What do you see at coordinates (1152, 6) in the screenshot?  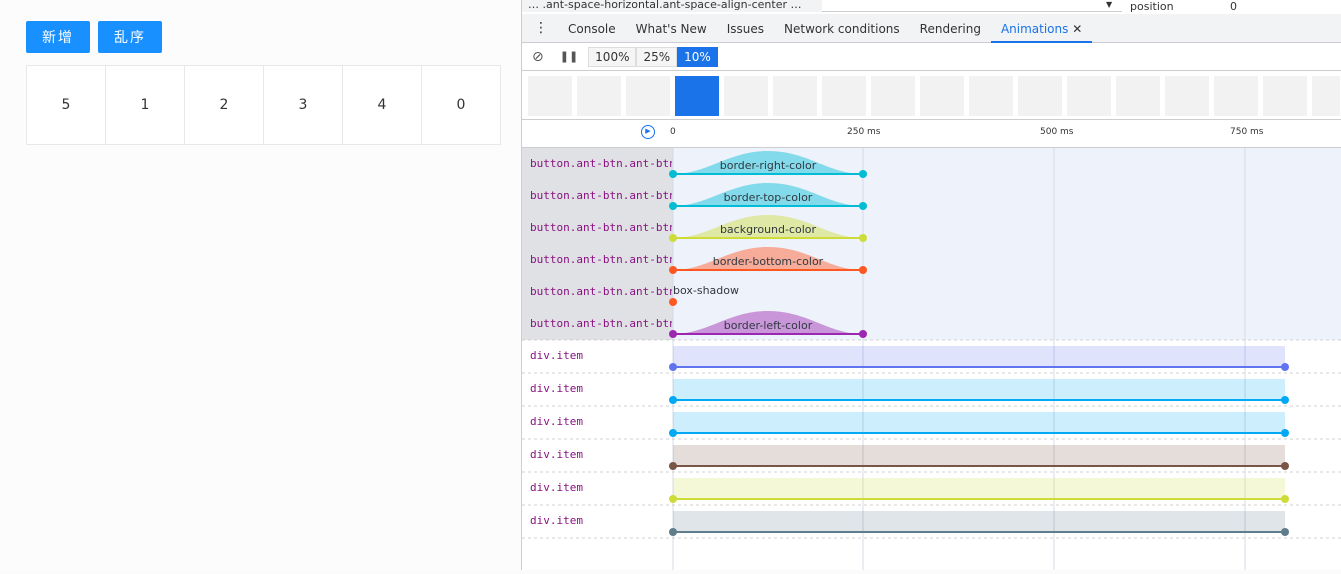 I see `style-property: position` at bounding box center [1152, 6].